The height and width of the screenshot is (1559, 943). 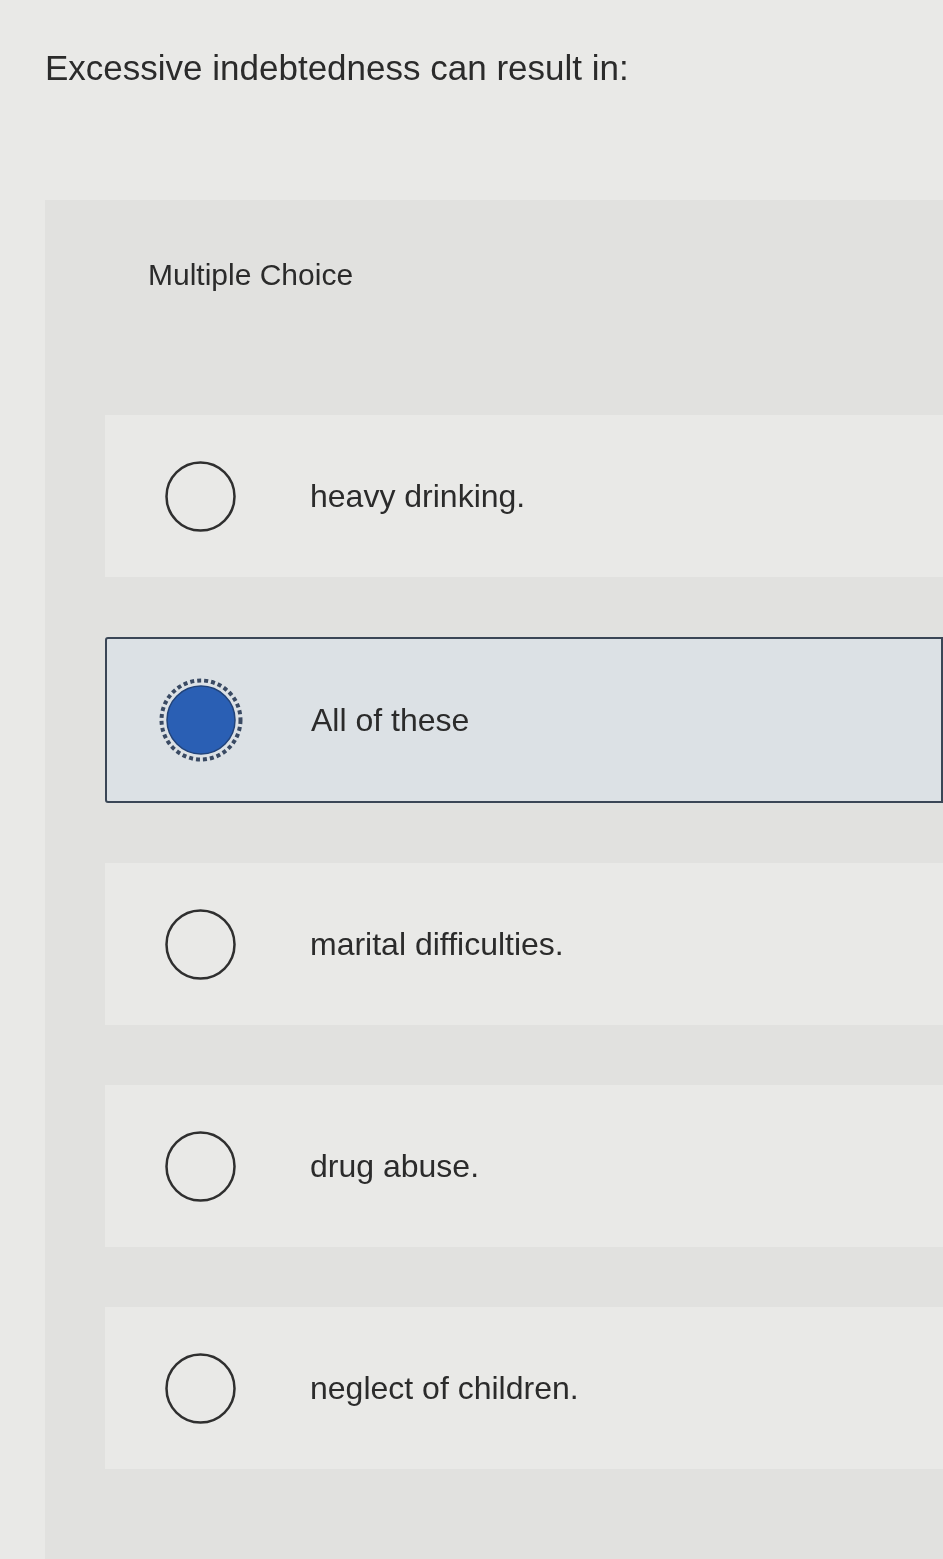 What do you see at coordinates (444, 1388) in the screenshot?
I see `option-label: neglect of children.` at bounding box center [444, 1388].